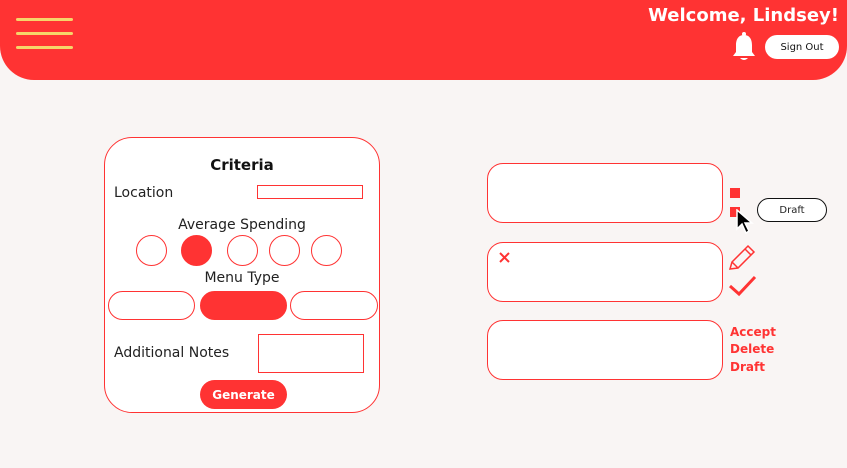 The width and height of the screenshot is (847, 468). What do you see at coordinates (744, 47) in the screenshot?
I see `bell-icon` at bounding box center [744, 47].